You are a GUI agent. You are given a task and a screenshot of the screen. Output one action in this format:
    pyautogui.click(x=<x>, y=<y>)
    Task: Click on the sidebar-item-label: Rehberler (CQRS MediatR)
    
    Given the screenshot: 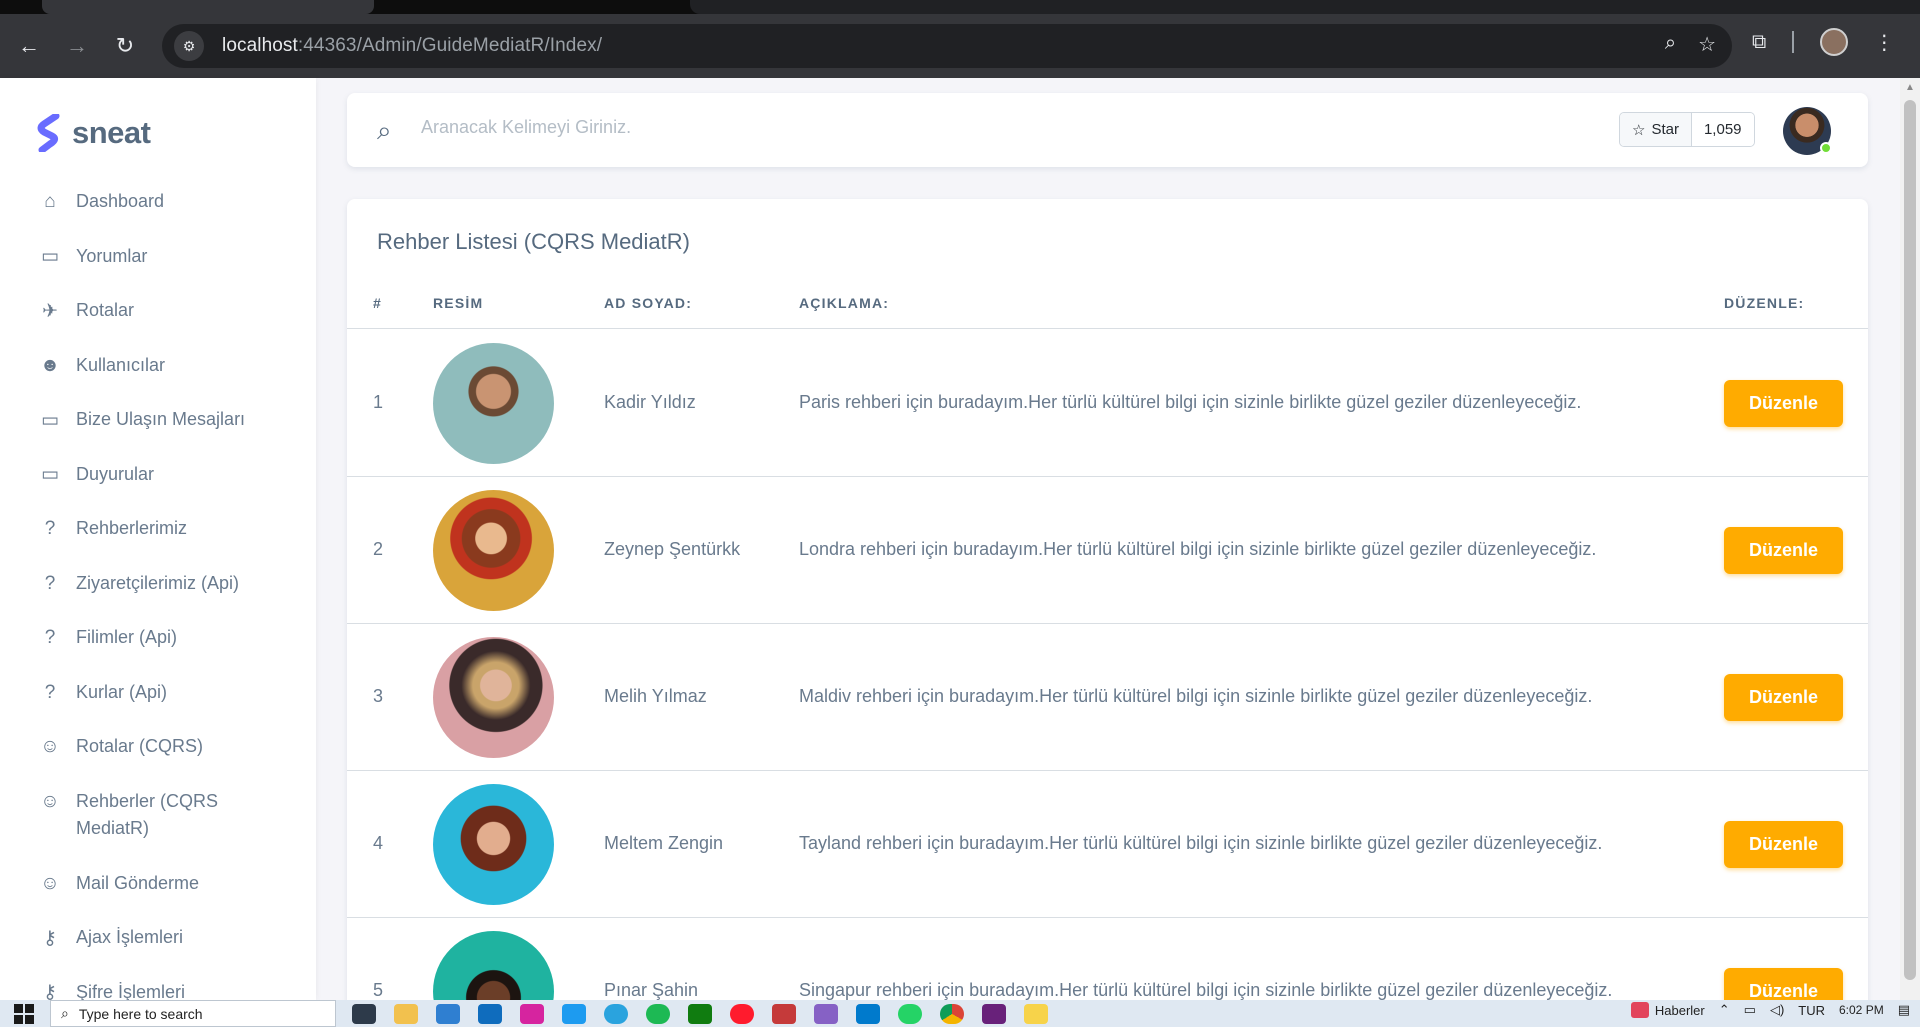 What is the action you would take?
    pyautogui.click(x=147, y=814)
    